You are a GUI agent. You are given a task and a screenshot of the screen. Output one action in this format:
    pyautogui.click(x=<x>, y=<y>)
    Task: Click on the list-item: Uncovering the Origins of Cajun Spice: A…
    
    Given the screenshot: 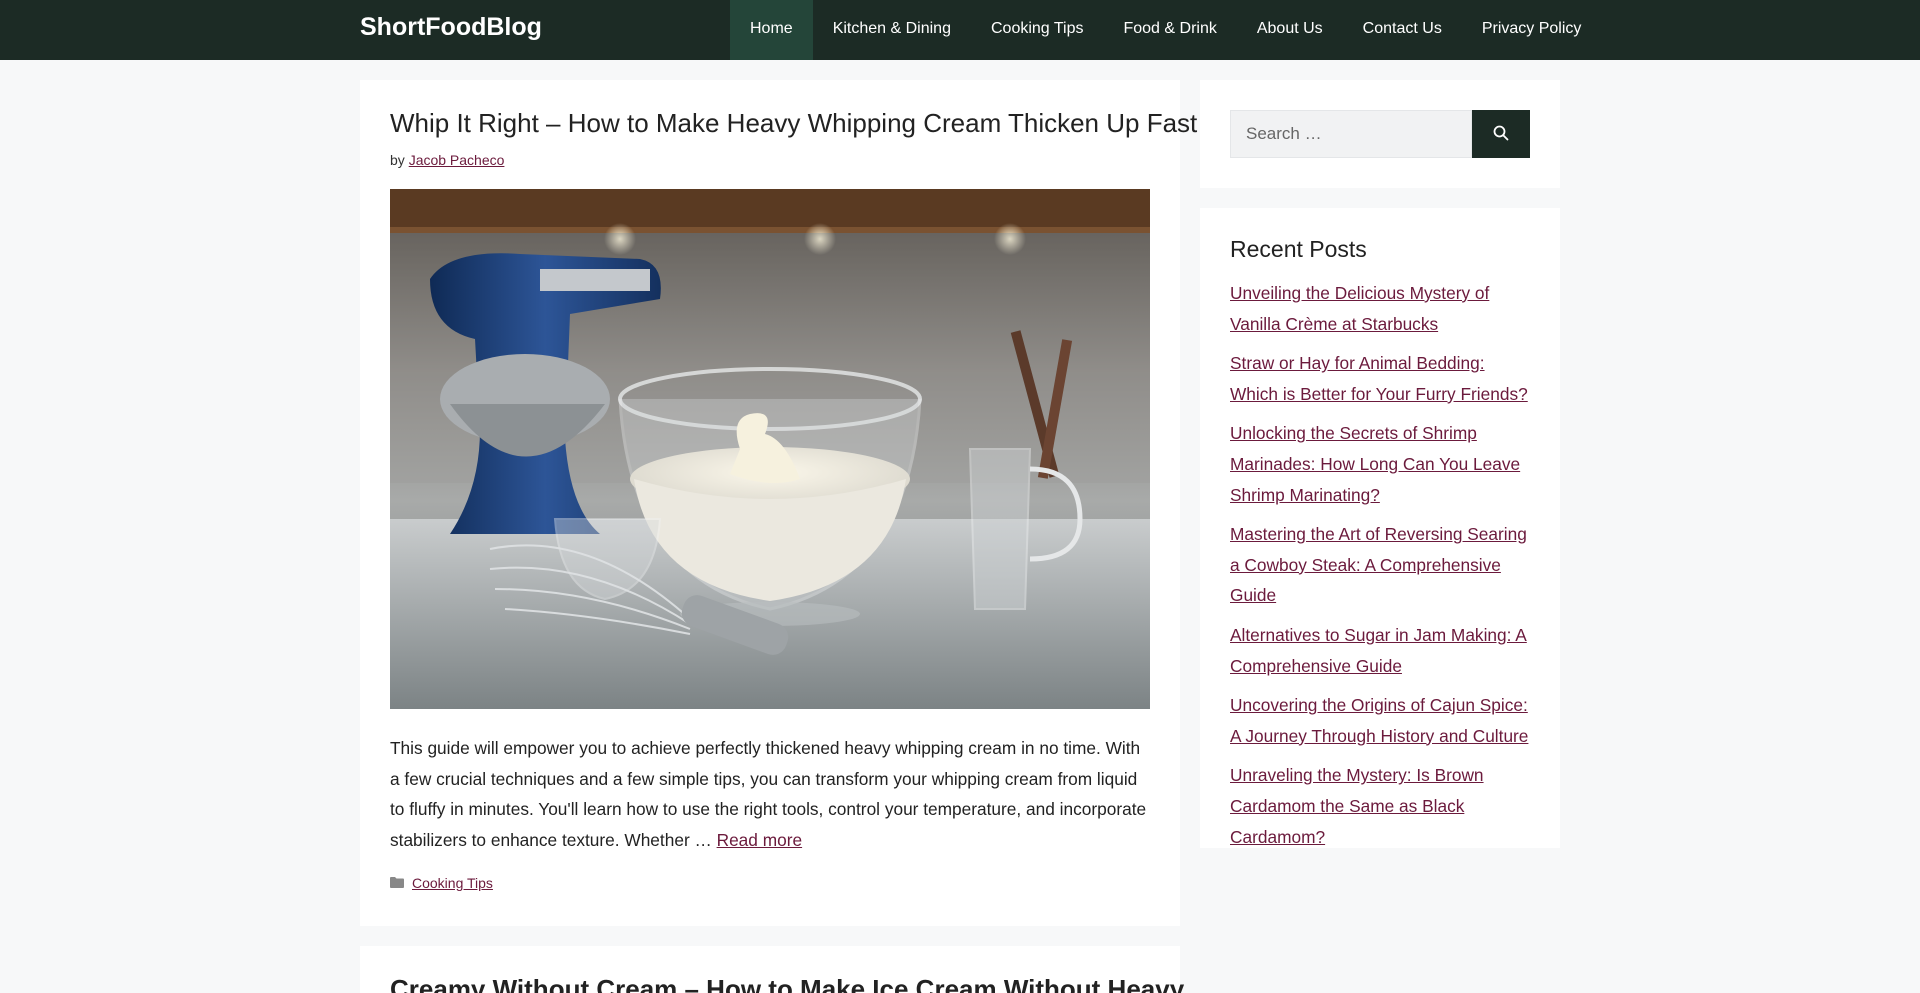 What is the action you would take?
    pyautogui.click(x=1382, y=720)
    